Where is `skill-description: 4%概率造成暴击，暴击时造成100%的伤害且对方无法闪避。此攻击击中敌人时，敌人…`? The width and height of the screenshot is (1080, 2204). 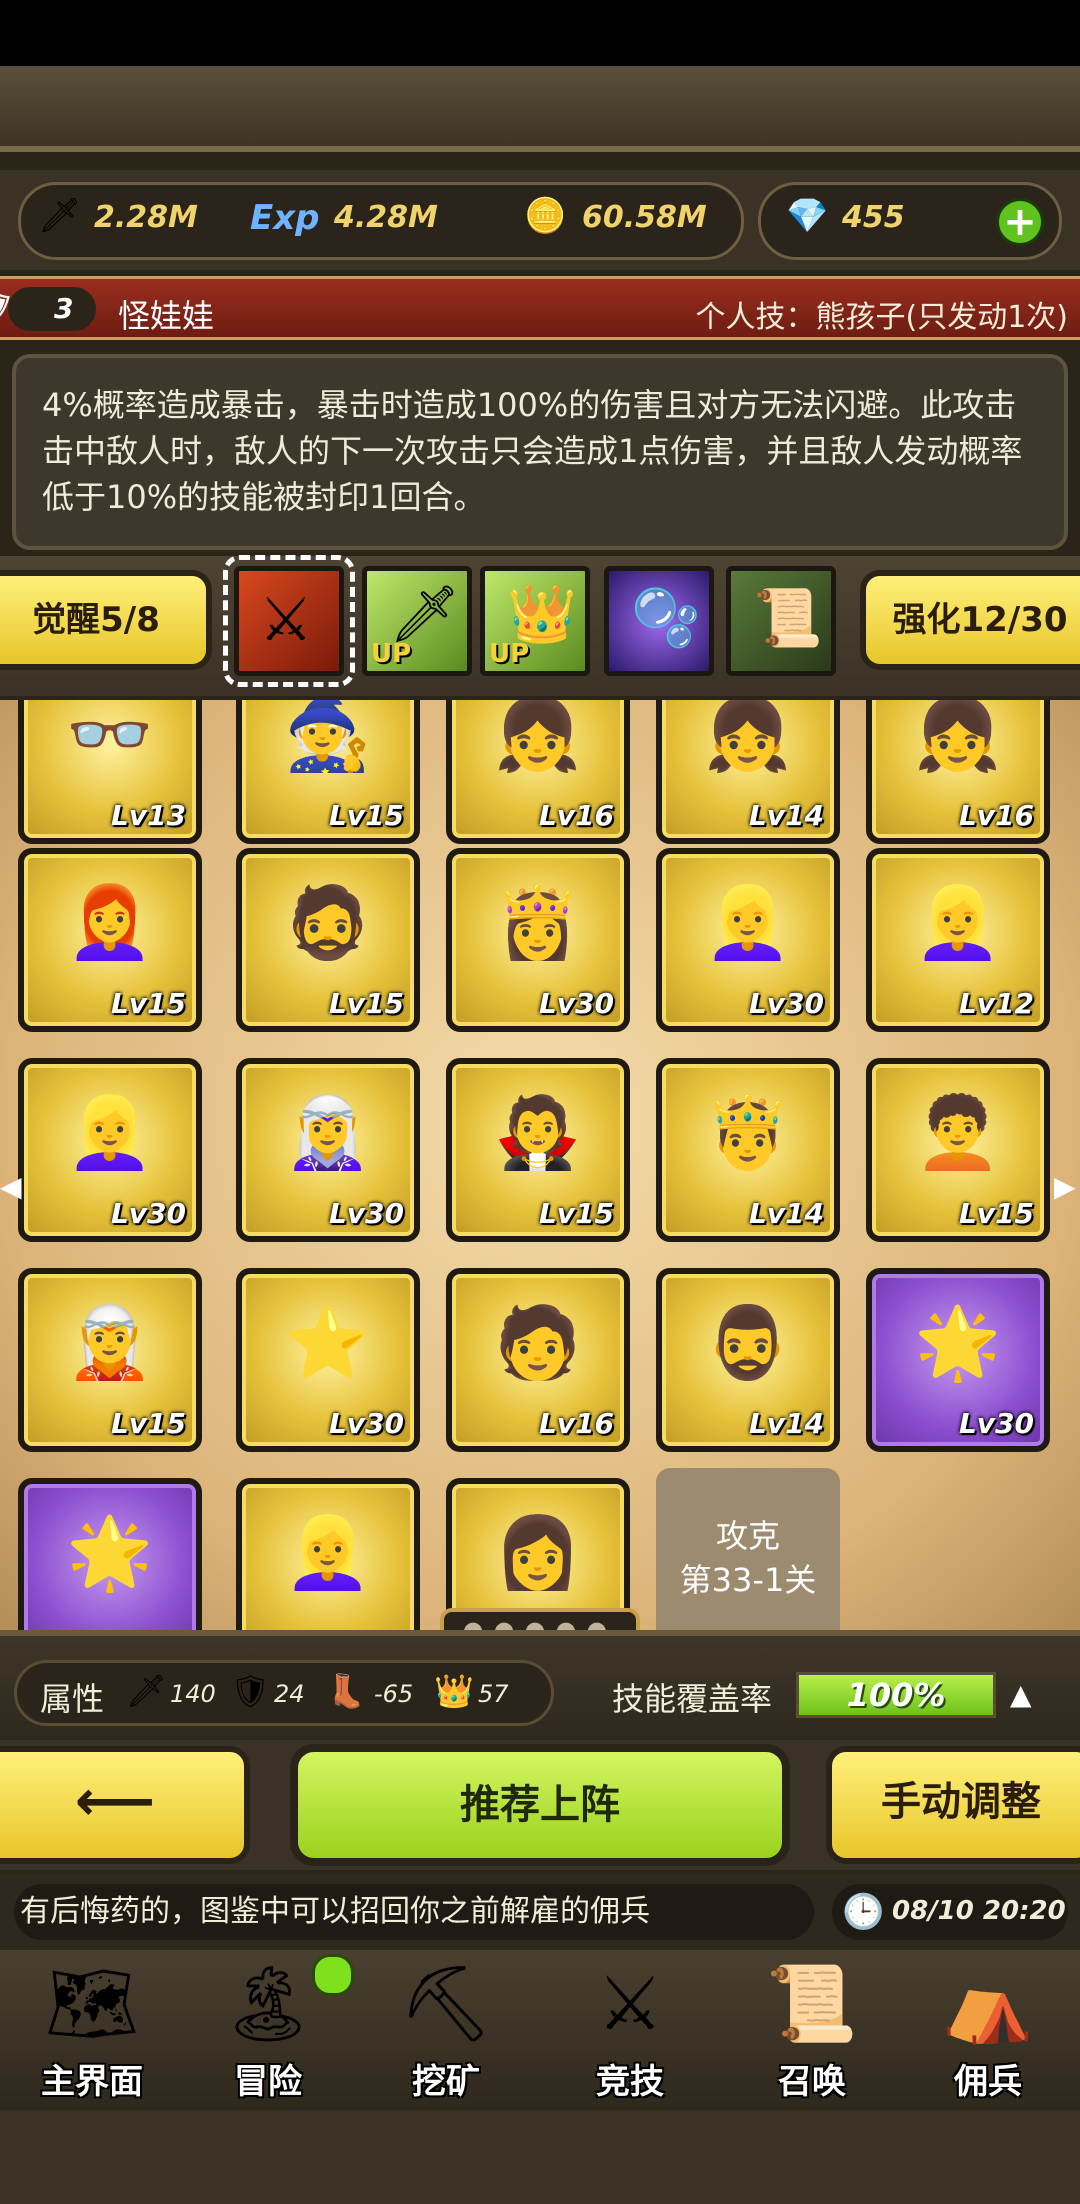 skill-description: 4%概率造成暴击，暴击时造成100%的伤害且对方无法闪避。此攻击击中敌人时，敌人… is located at coordinates (540, 452).